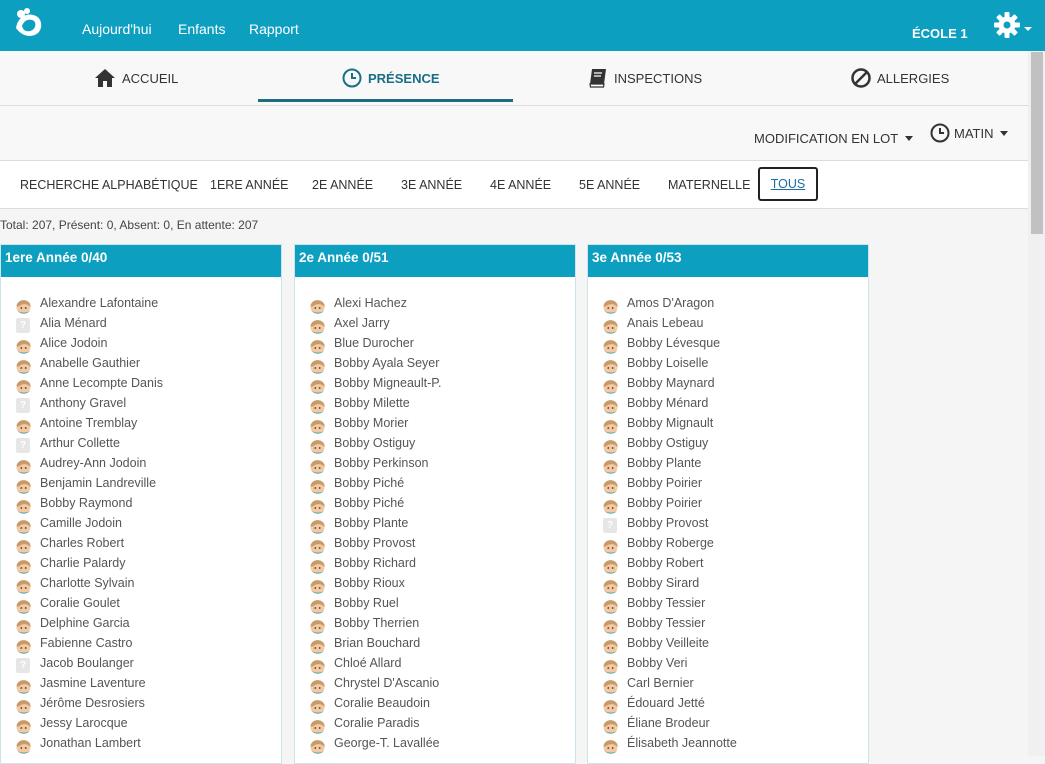 The width and height of the screenshot is (1045, 764). Describe the element at coordinates (723, 666) in the screenshot. I see `student-row: Bobby Veri` at that location.